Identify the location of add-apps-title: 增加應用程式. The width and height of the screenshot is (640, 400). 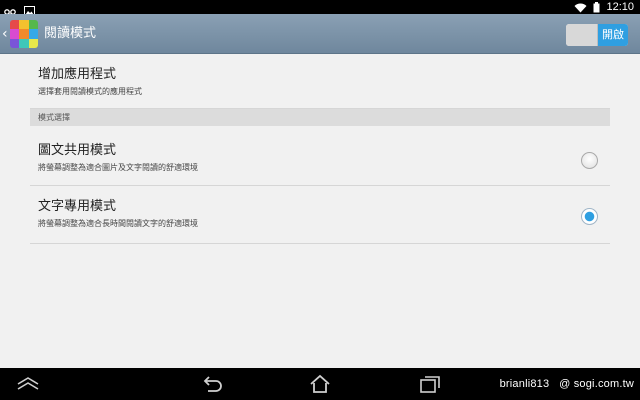
(77, 74).